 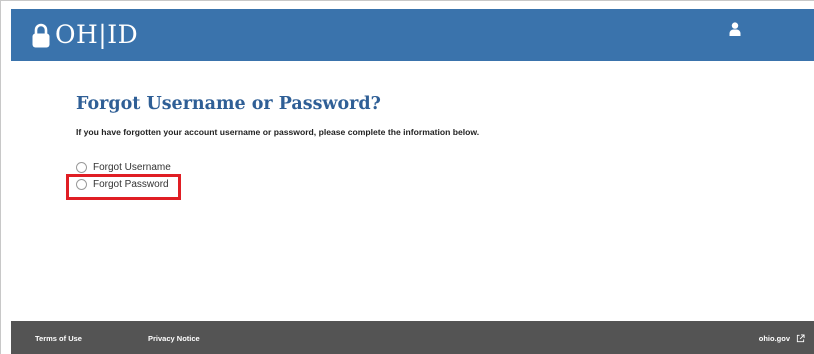 I want to click on user-icon, so click(x=735, y=29).